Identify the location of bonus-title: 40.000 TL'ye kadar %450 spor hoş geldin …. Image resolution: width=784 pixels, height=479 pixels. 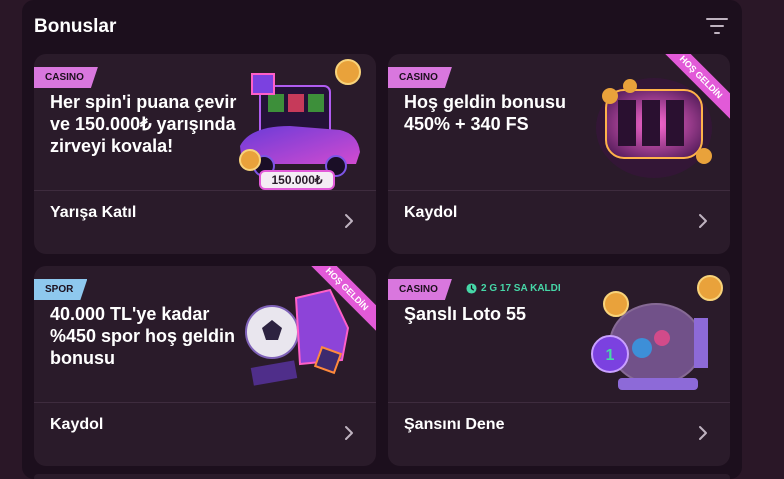
(143, 336).